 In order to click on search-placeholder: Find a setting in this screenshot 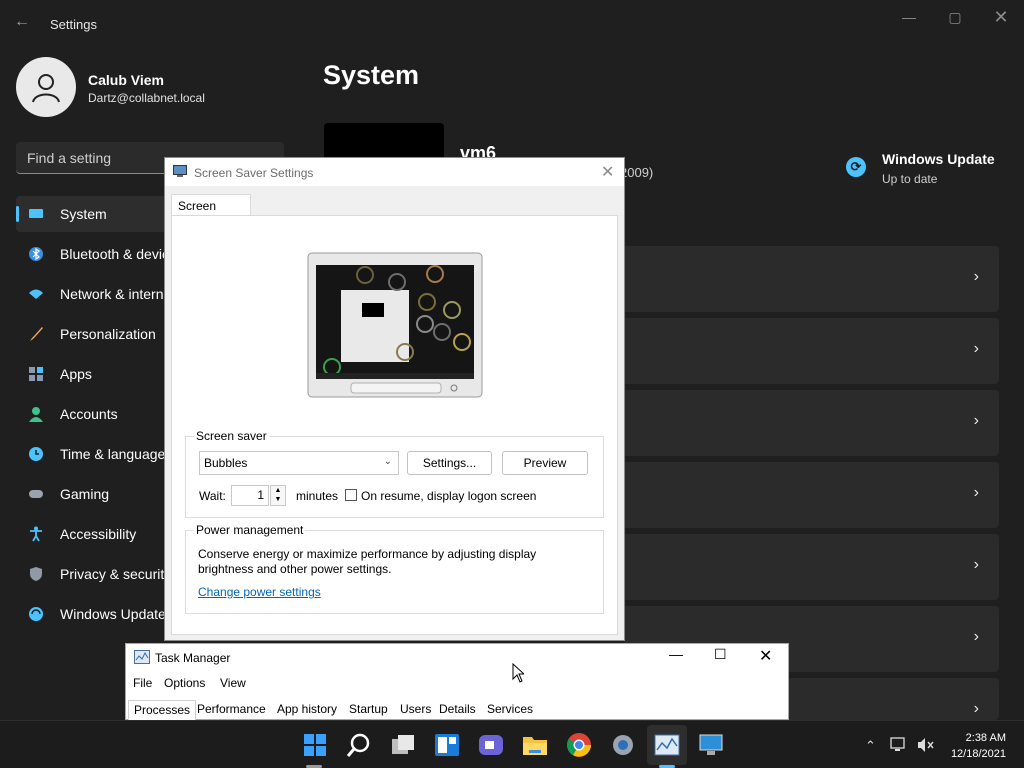, I will do `click(69, 158)`.